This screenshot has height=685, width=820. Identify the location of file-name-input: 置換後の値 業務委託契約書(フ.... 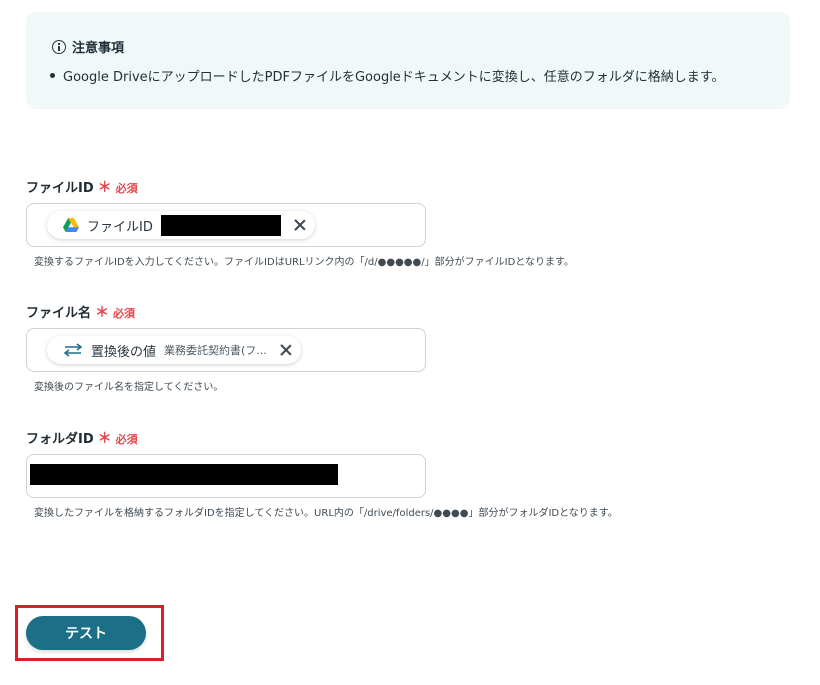
(226, 350).